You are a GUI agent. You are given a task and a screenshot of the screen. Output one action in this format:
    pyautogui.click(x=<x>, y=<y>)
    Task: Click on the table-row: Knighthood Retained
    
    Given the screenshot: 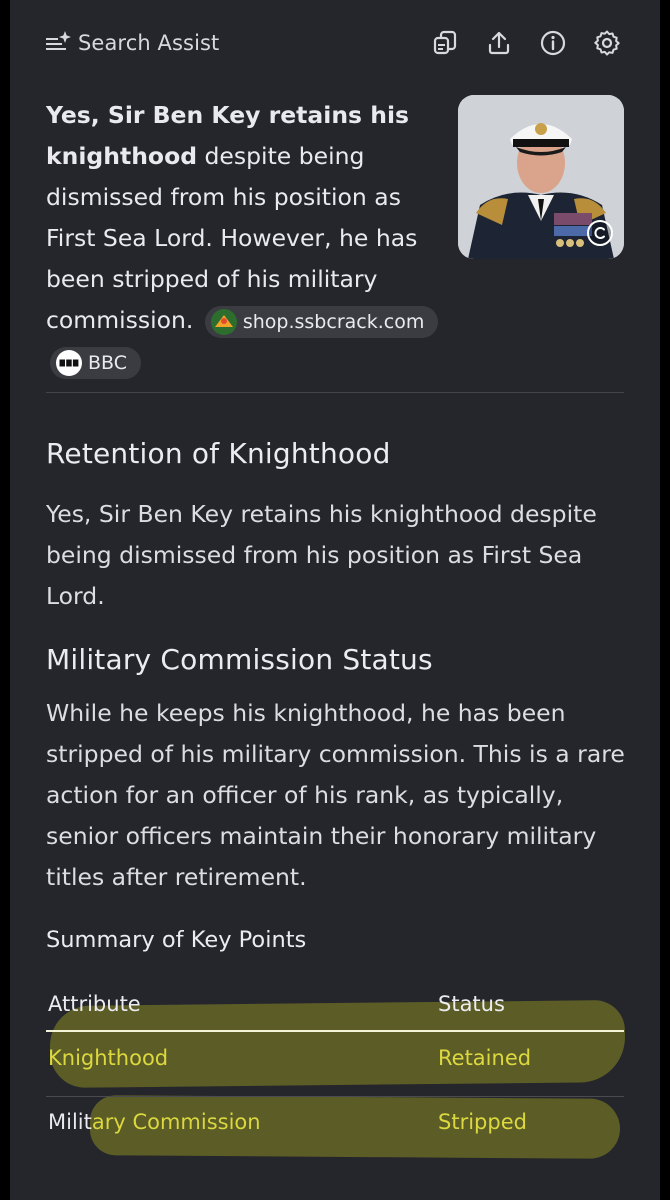 What is the action you would take?
    pyautogui.click(x=335, y=1064)
    